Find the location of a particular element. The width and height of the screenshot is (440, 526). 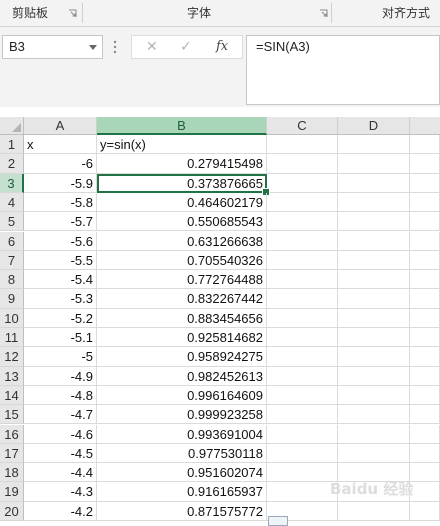

cell-b: 0.464602179 is located at coordinates (182, 202).